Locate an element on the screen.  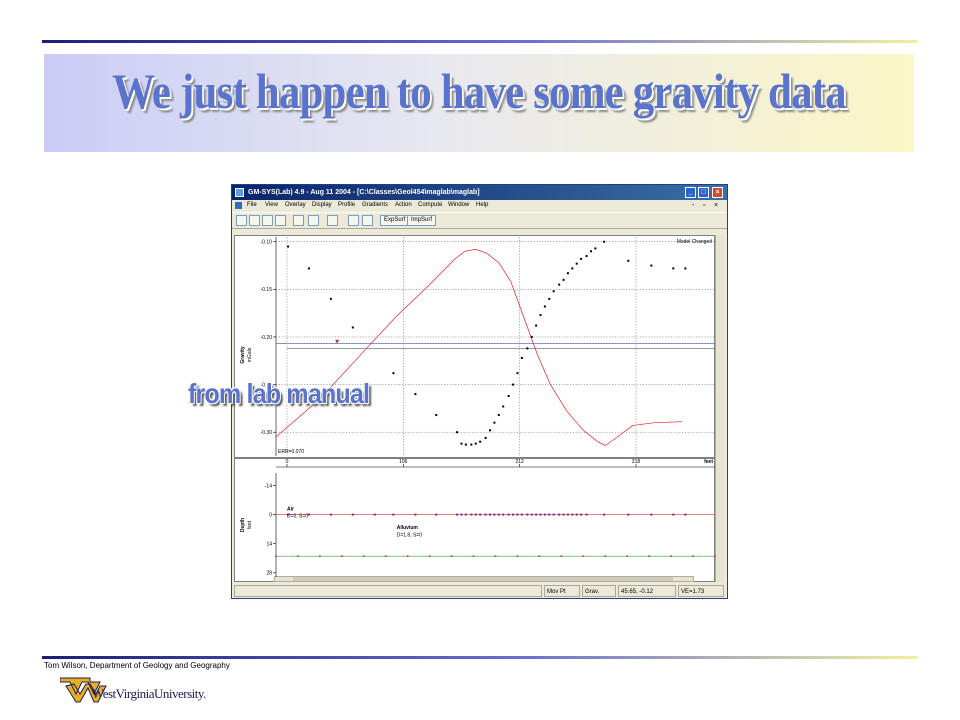
depth-y-tick-label: 14 is located at coordinates (269, 545).